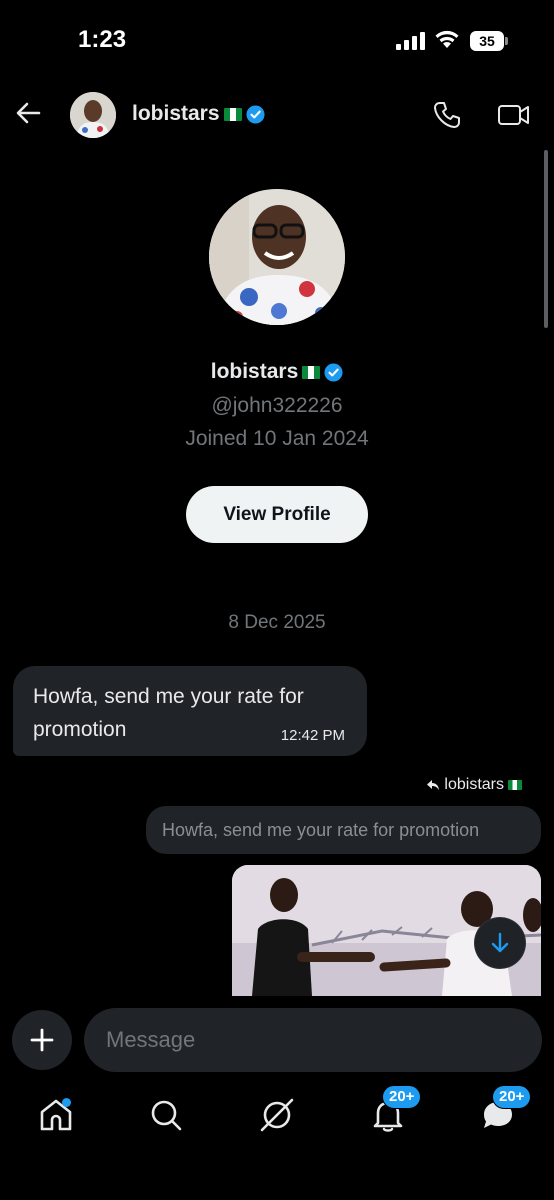  Describe the element at coordinates (277, 114) in the screenshot. I see `conversation-header: lobistars` at that location.